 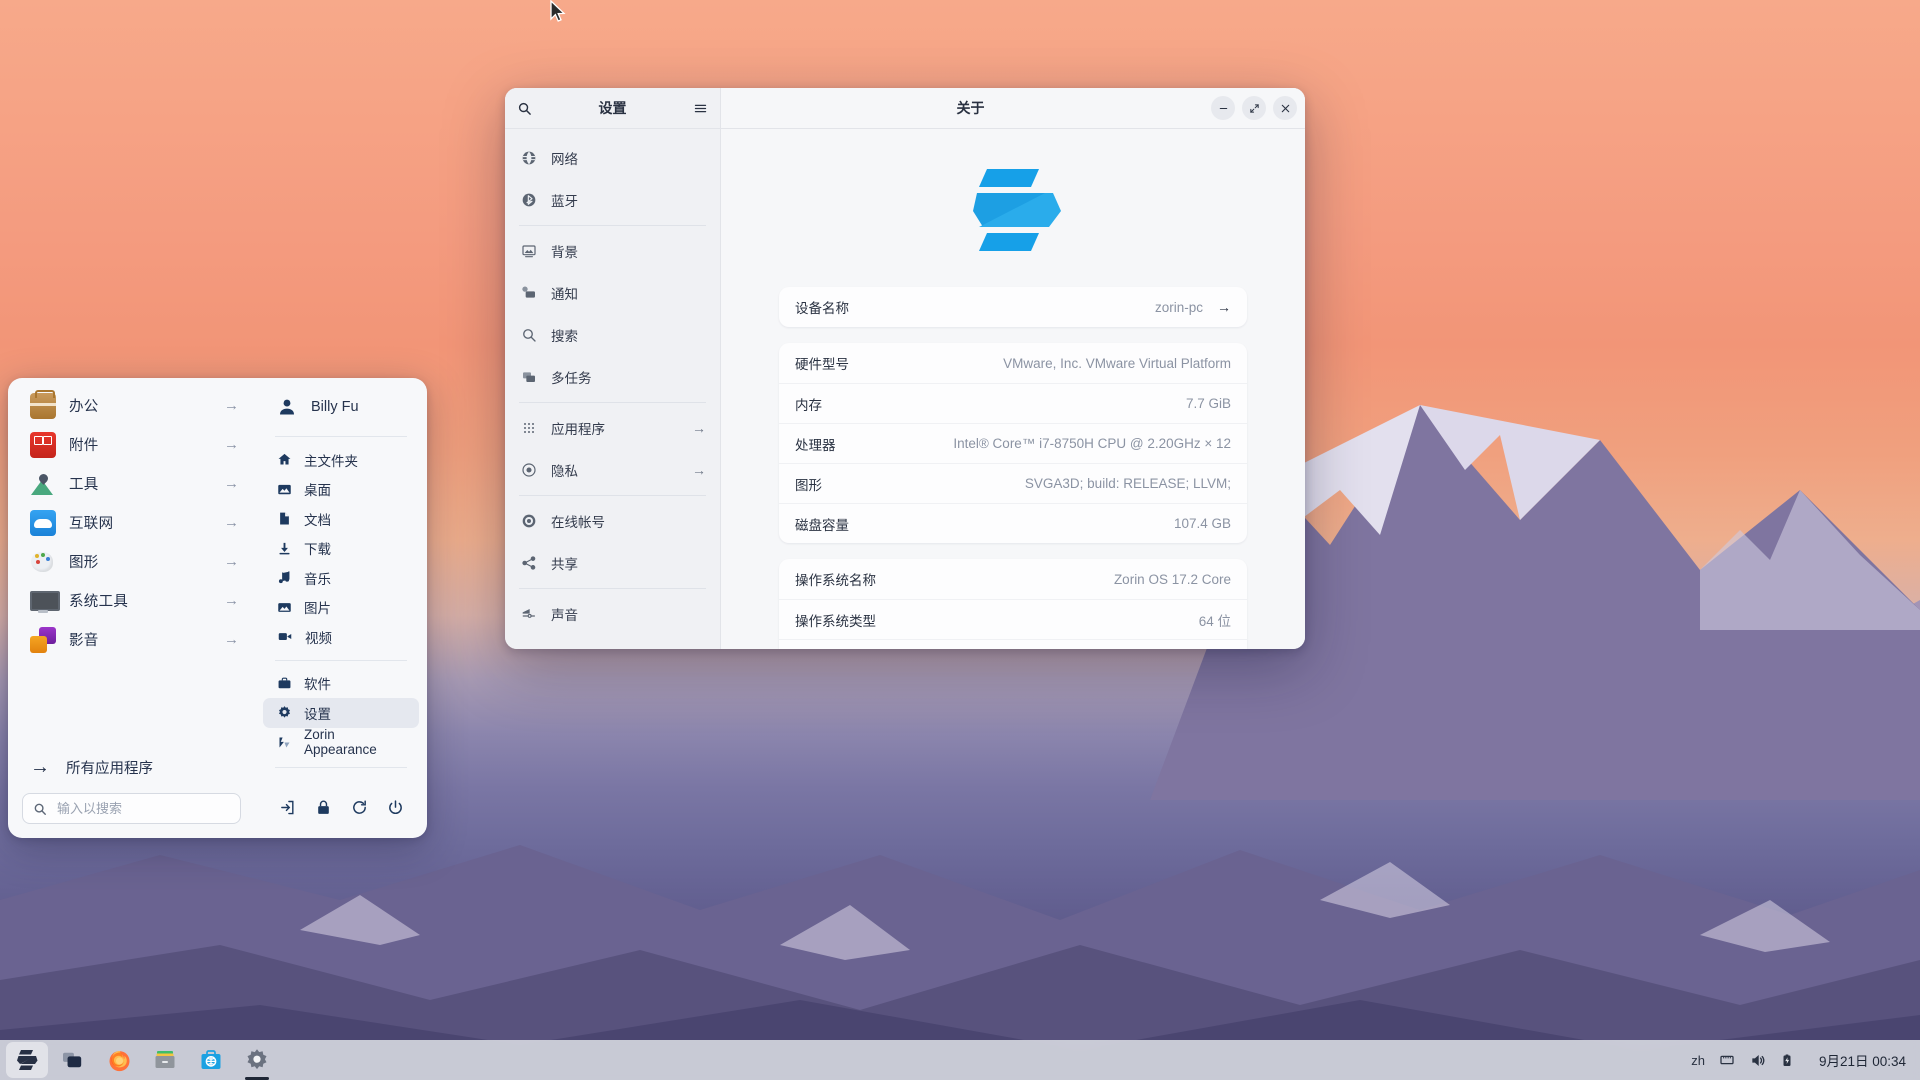 What do you see at coordinates (612, 428) in the screenshot?
I see `sidebar-item-applications: 应用程序 →` at bounding box center [612, 428].